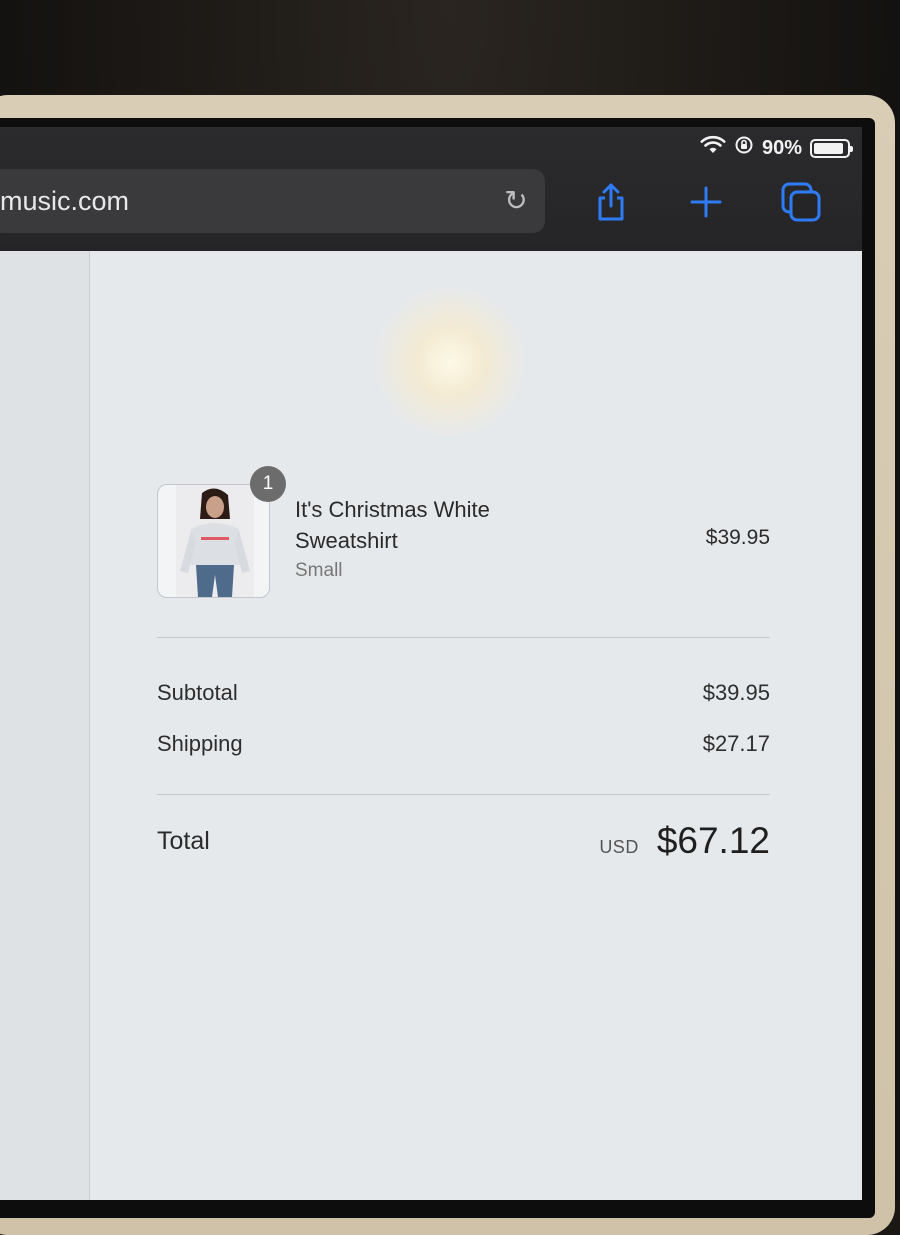  What do you see at coordinates (183, 840) in the screenshot?
I see `total-label: Total` at bounding box center [183, 840].